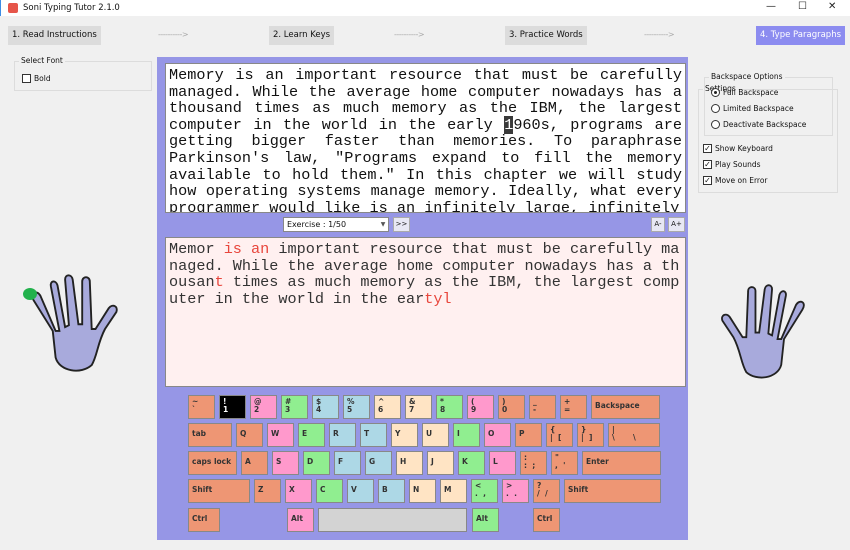 The width and height of the screenshot is (850, 550). I want to click on radio-label: Limited Backspace, so click(758, 108).